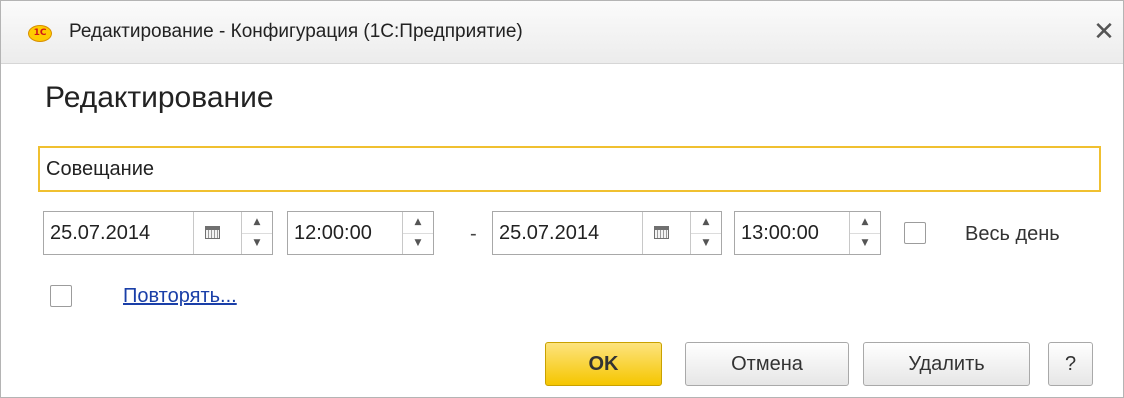 Image resolution: width=1124 pixels, height=398 pixels. Describe the element at coordinates (61, 296) in the screenshot. I see `repeat-checkbox` at that location.